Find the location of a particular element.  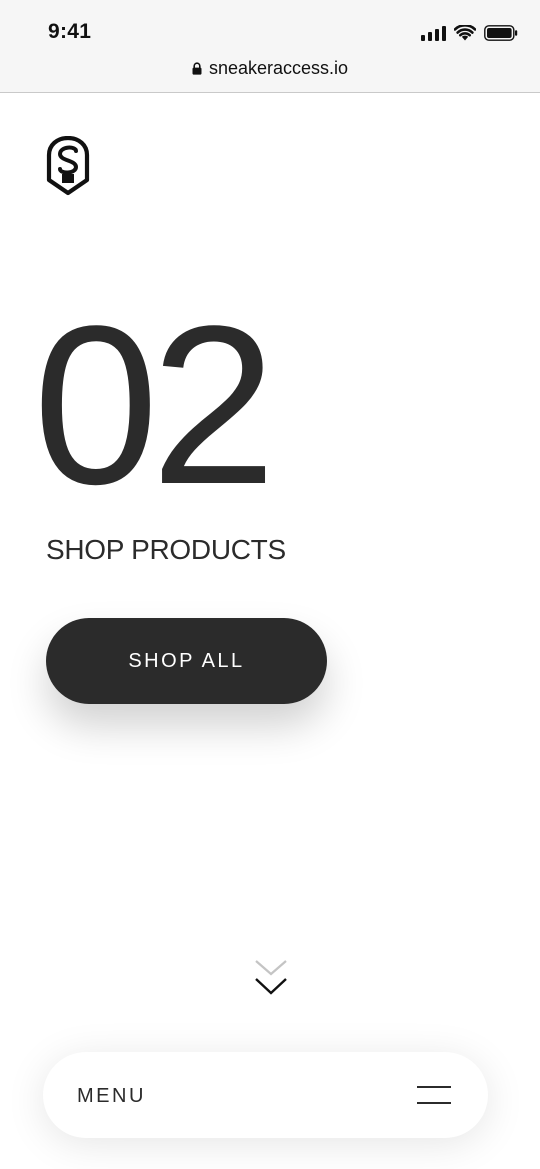

step-number: 02 is located at coordinates (154, 404).